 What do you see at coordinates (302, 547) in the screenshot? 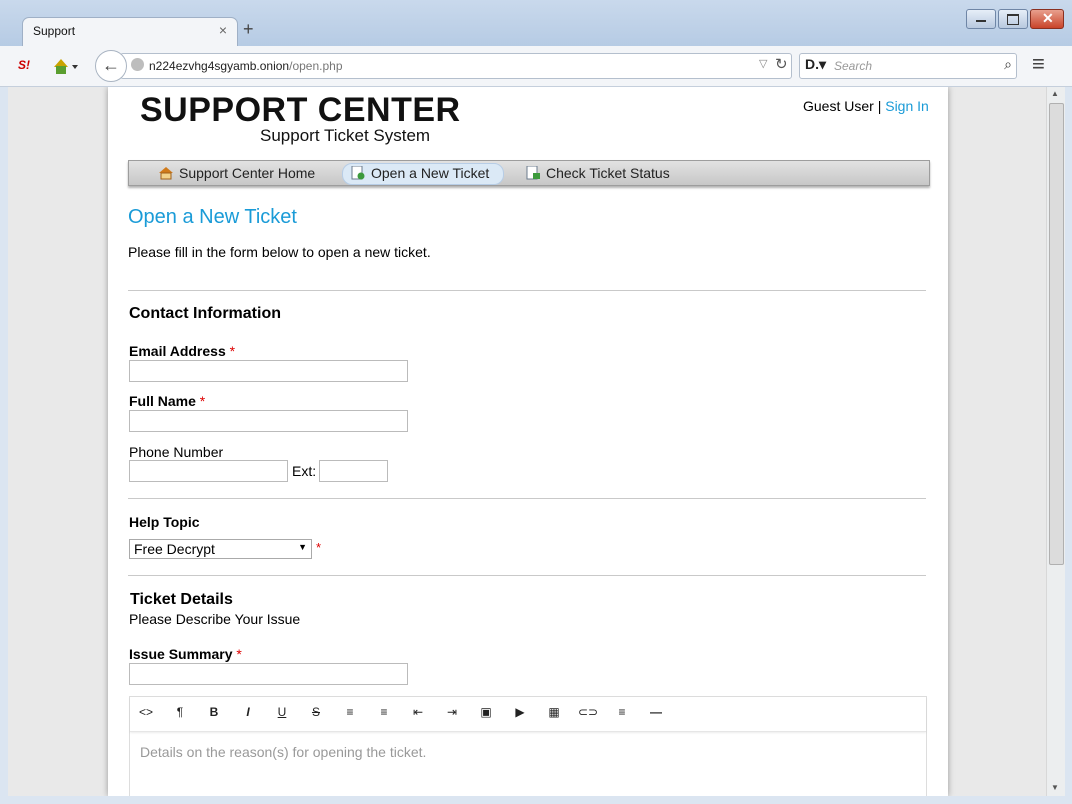
I see `chevron-down-icon: ▼` at bounding box center [302, 547].